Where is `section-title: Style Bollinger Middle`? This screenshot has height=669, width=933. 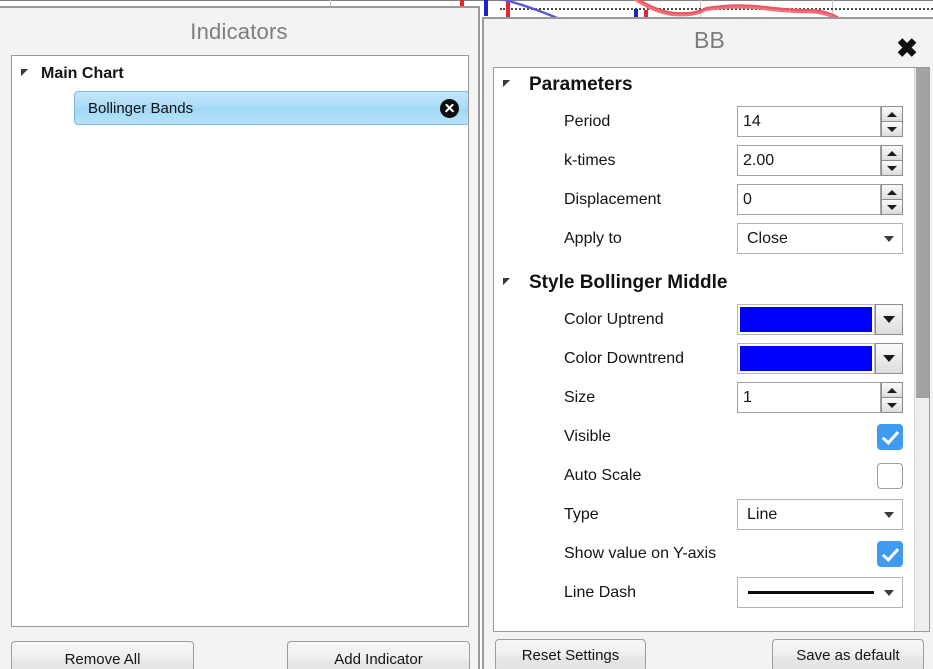 section-title: Style Bollinger Middle is located at coordinates (628, 282).